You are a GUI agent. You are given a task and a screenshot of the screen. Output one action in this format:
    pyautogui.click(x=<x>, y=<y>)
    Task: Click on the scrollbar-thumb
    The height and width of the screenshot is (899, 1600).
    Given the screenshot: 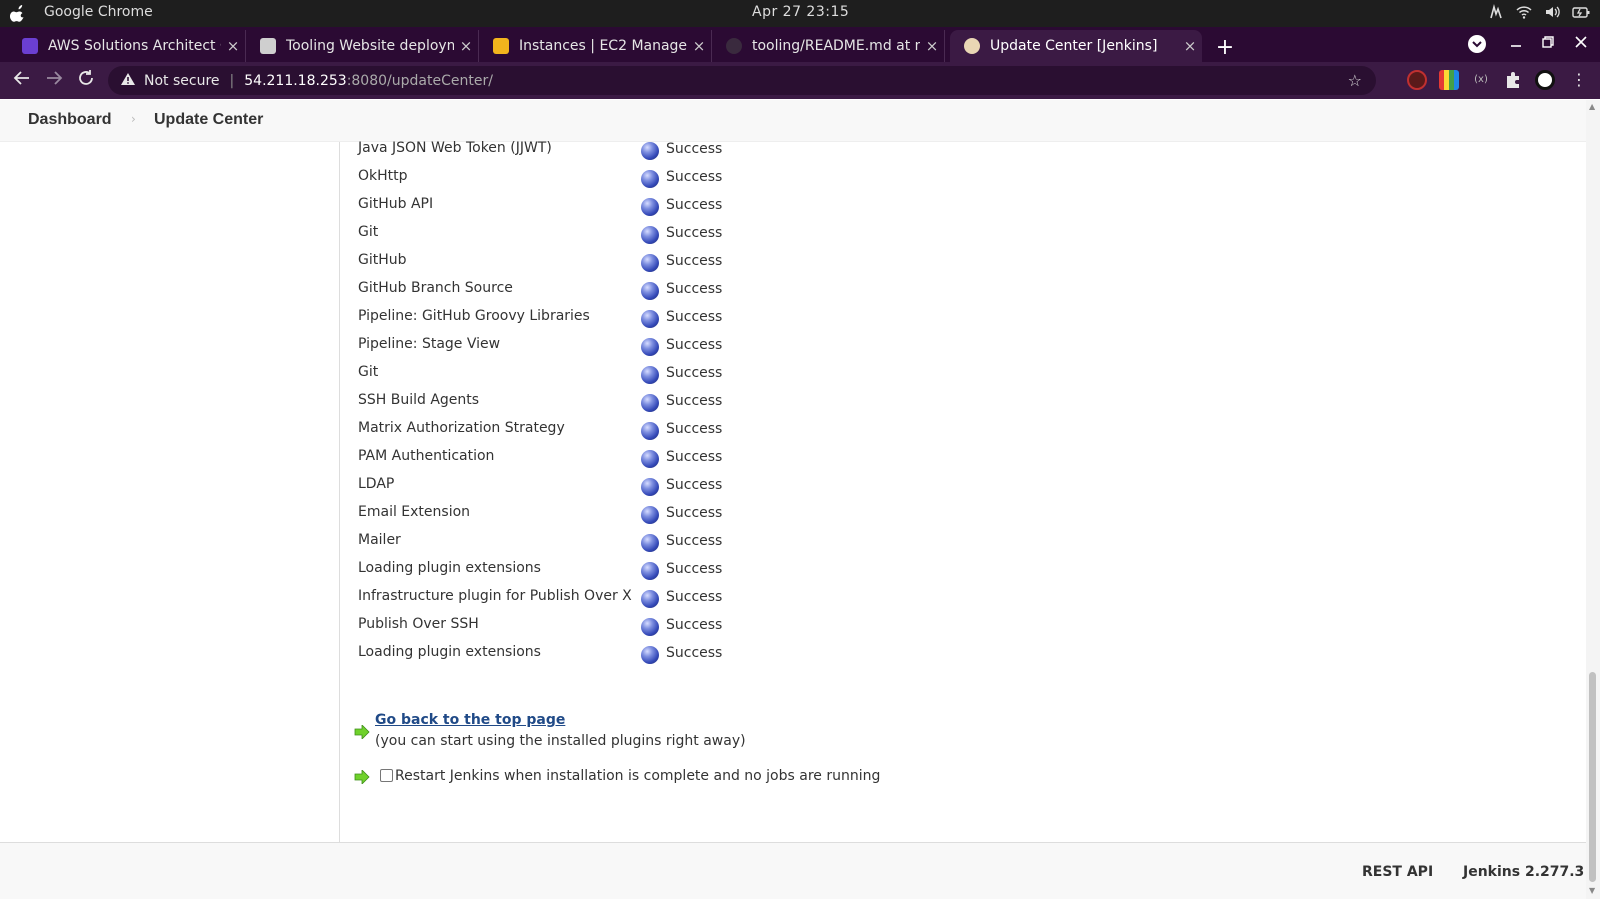 What is the action you would take?
    pyautogui.click(x=1592, y=777)
    